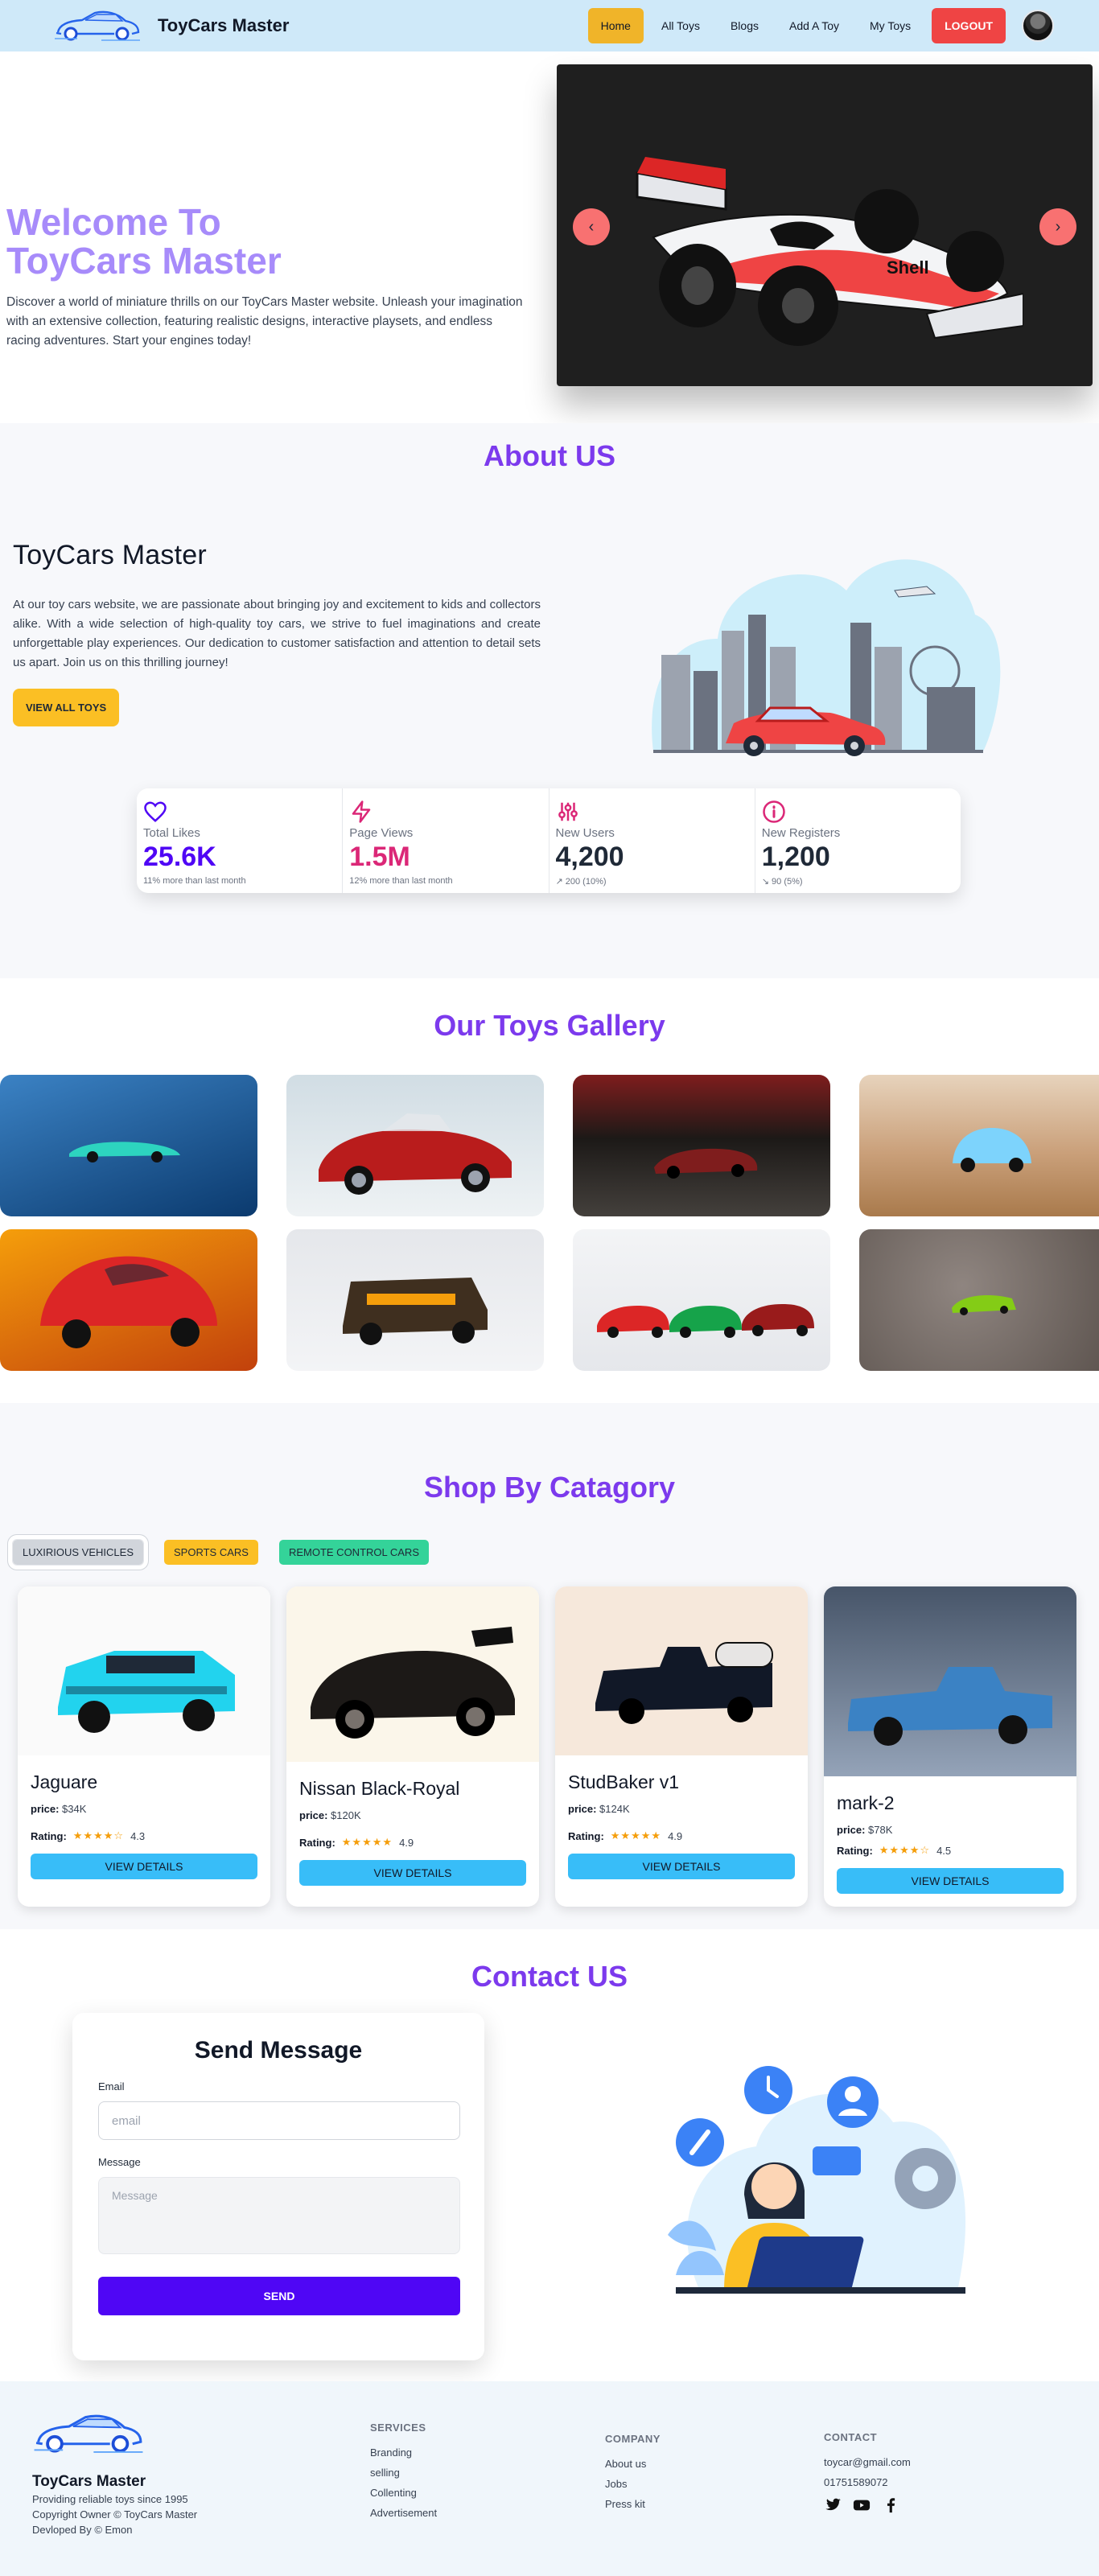  Describe the element at coordinates (851, 2437) in the screenshot. I see `contact-heading-footer: CONTACT` at that location.